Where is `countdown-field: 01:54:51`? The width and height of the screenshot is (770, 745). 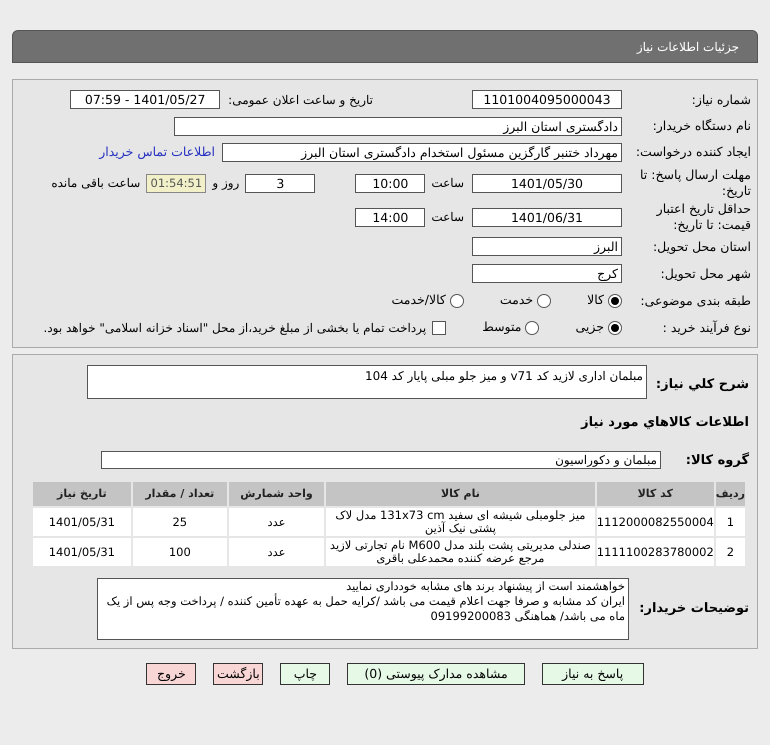
countdown-field: 01:54:51 is located at coordinates (176, 183).